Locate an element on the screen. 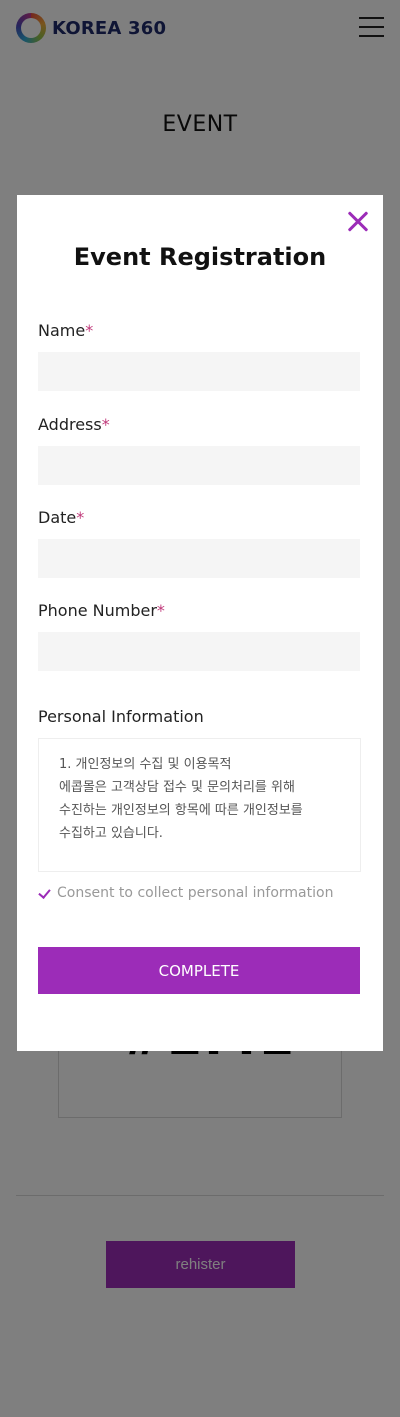 This screenshot has width=400, height=1417. close-icon is located at coordinates (357, 221).